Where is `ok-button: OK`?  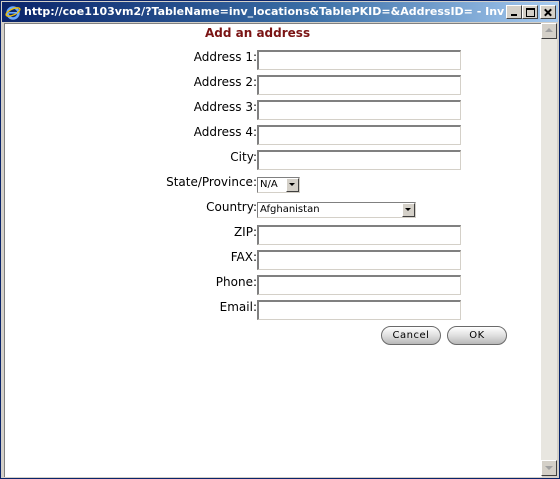
ok-button: OK is located at coordinates (477, 335).